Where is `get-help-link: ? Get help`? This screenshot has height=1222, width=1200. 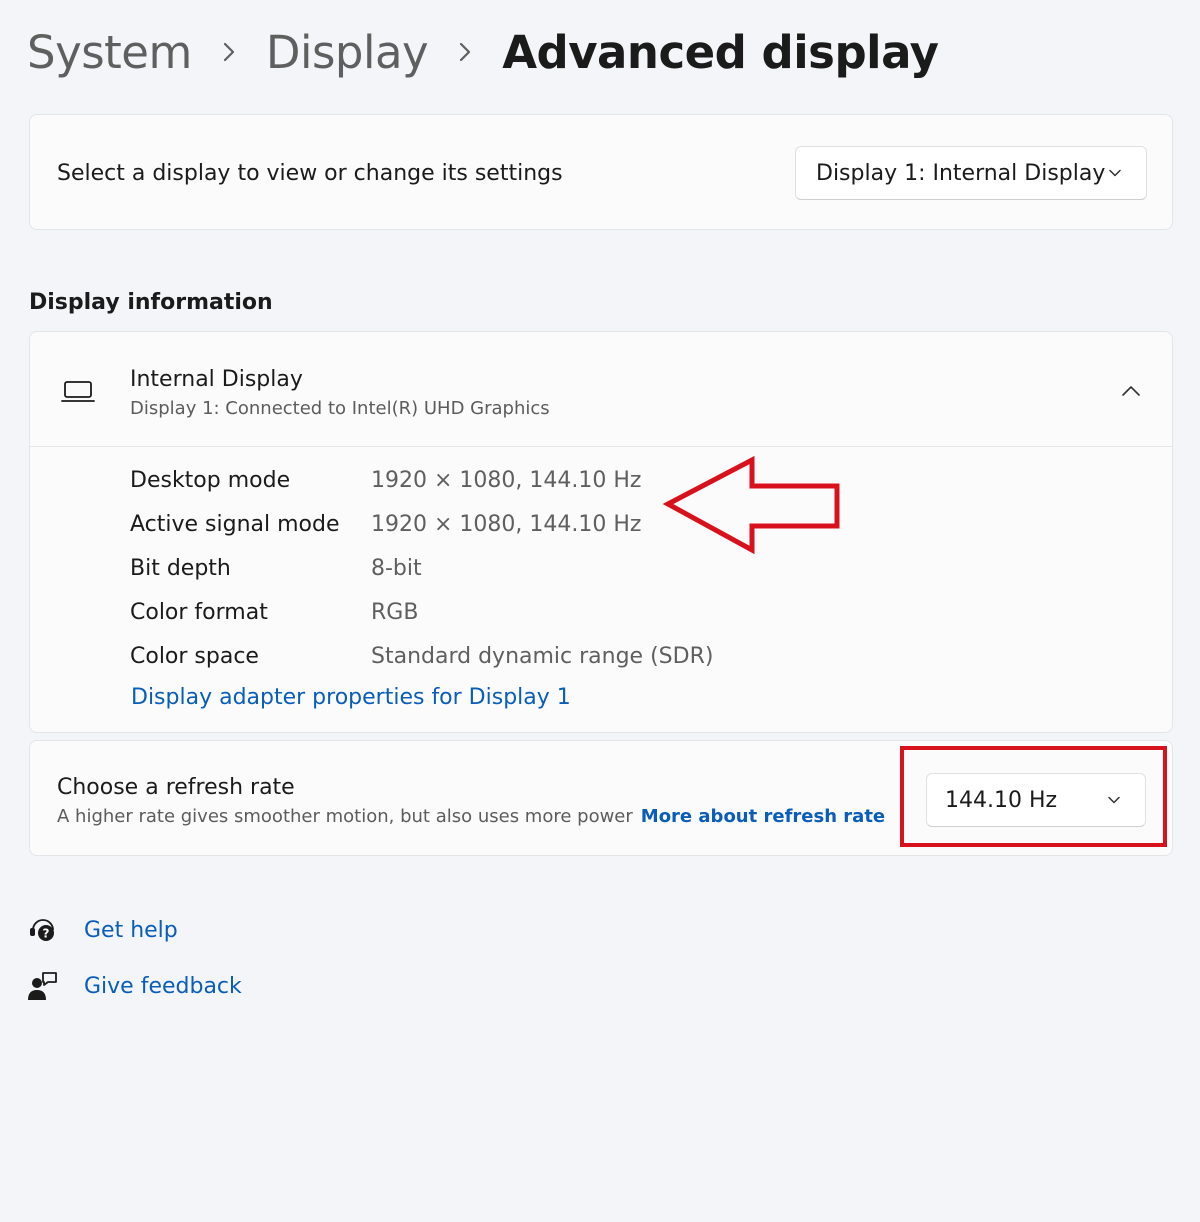 get-help-link: ? Get help is located at coordinates (102, 930).